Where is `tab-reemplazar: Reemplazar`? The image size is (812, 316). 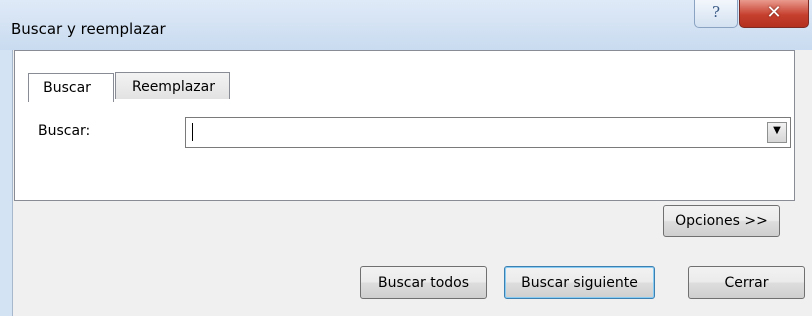
tab-reemplazar: Reemplazar is located at coordinates (172, 85).